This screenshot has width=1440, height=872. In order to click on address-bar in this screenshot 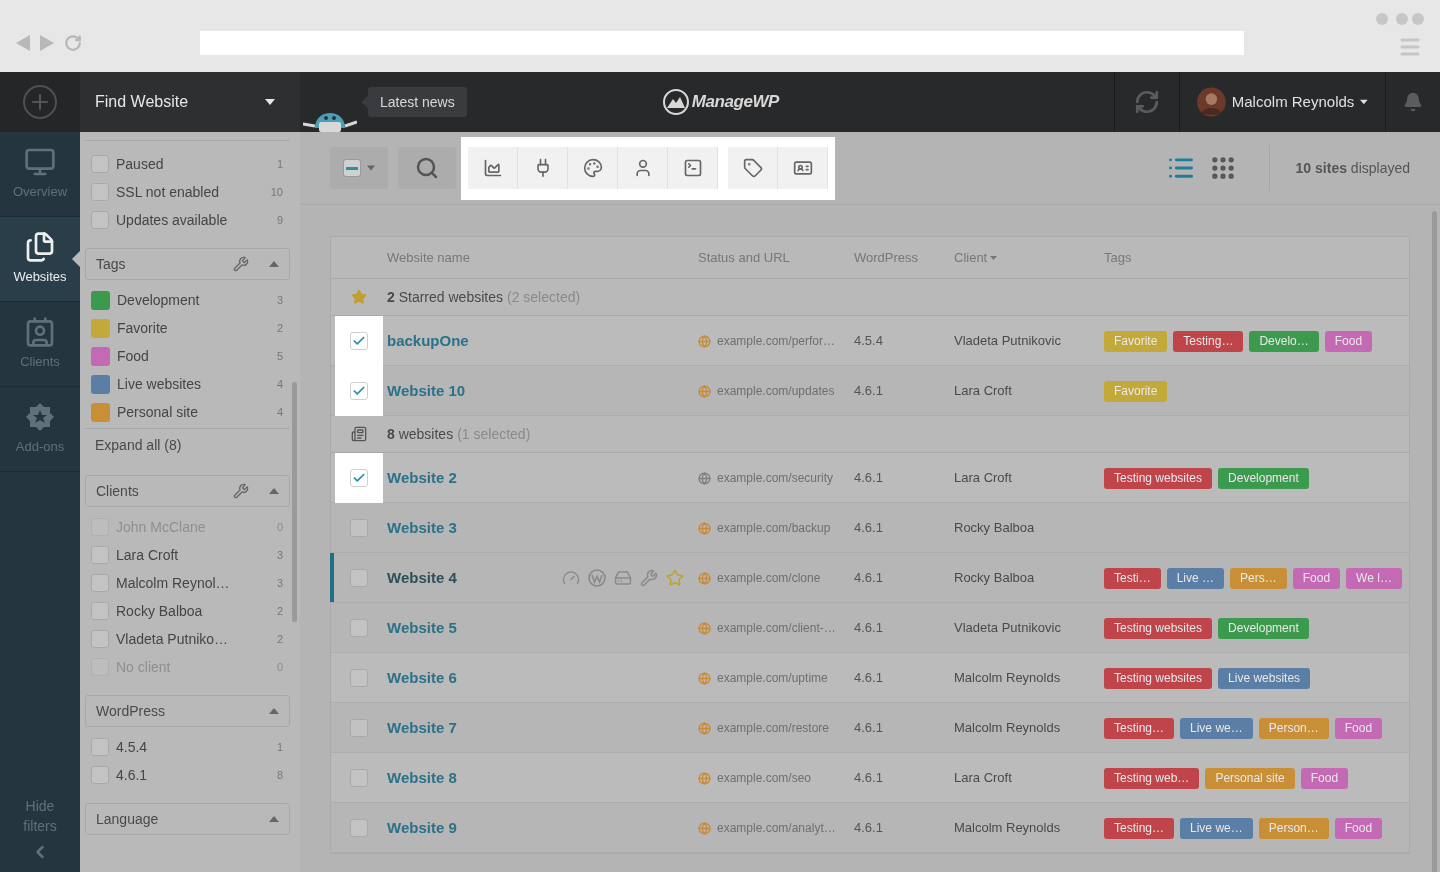, I will do `click(722, 43)`.